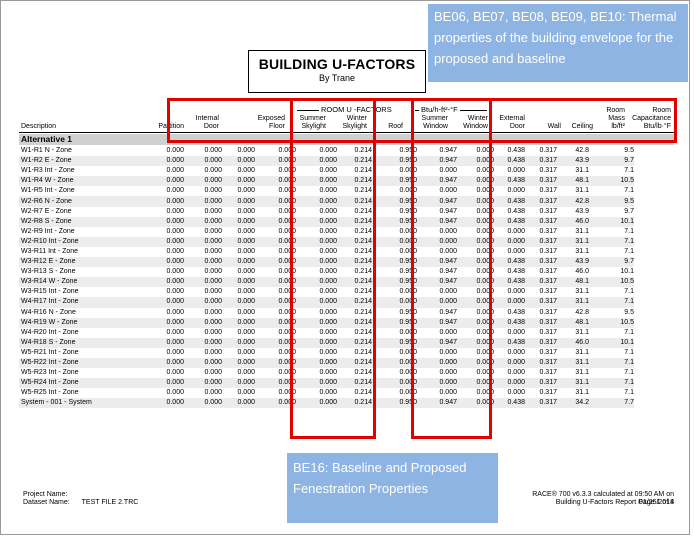 This screenshot has height=539, width=694. What do you see at coordinates (46, 502) in the screenshot?
I see `footer-dataset-label: Dataset Name:` at bounding box center [46, 502].